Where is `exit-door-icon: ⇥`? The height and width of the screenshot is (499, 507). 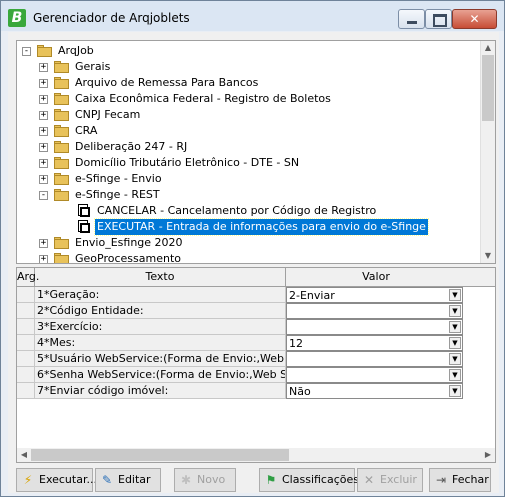 exit-door-icon: ⇥ is located at coordinates (441, 480).